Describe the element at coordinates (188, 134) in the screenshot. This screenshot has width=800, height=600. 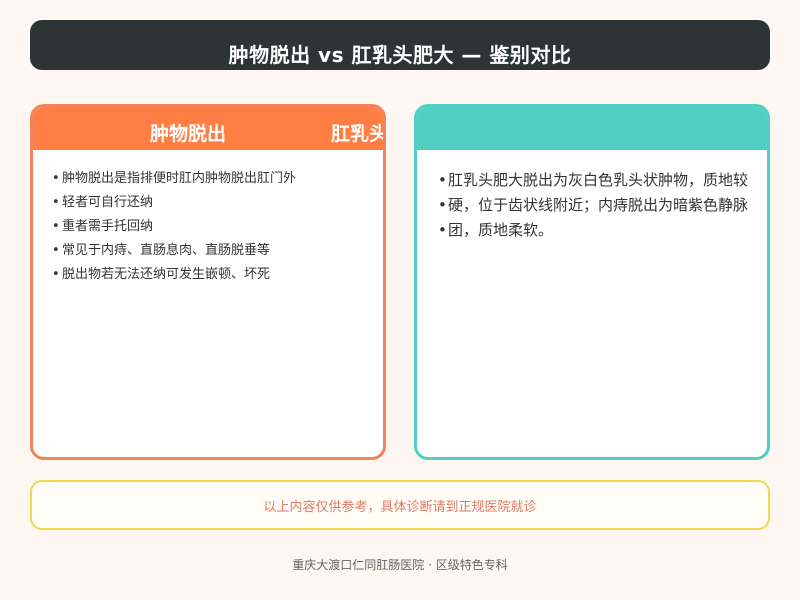
I see `card-prolapse-title: 肿物脱出` at that location.